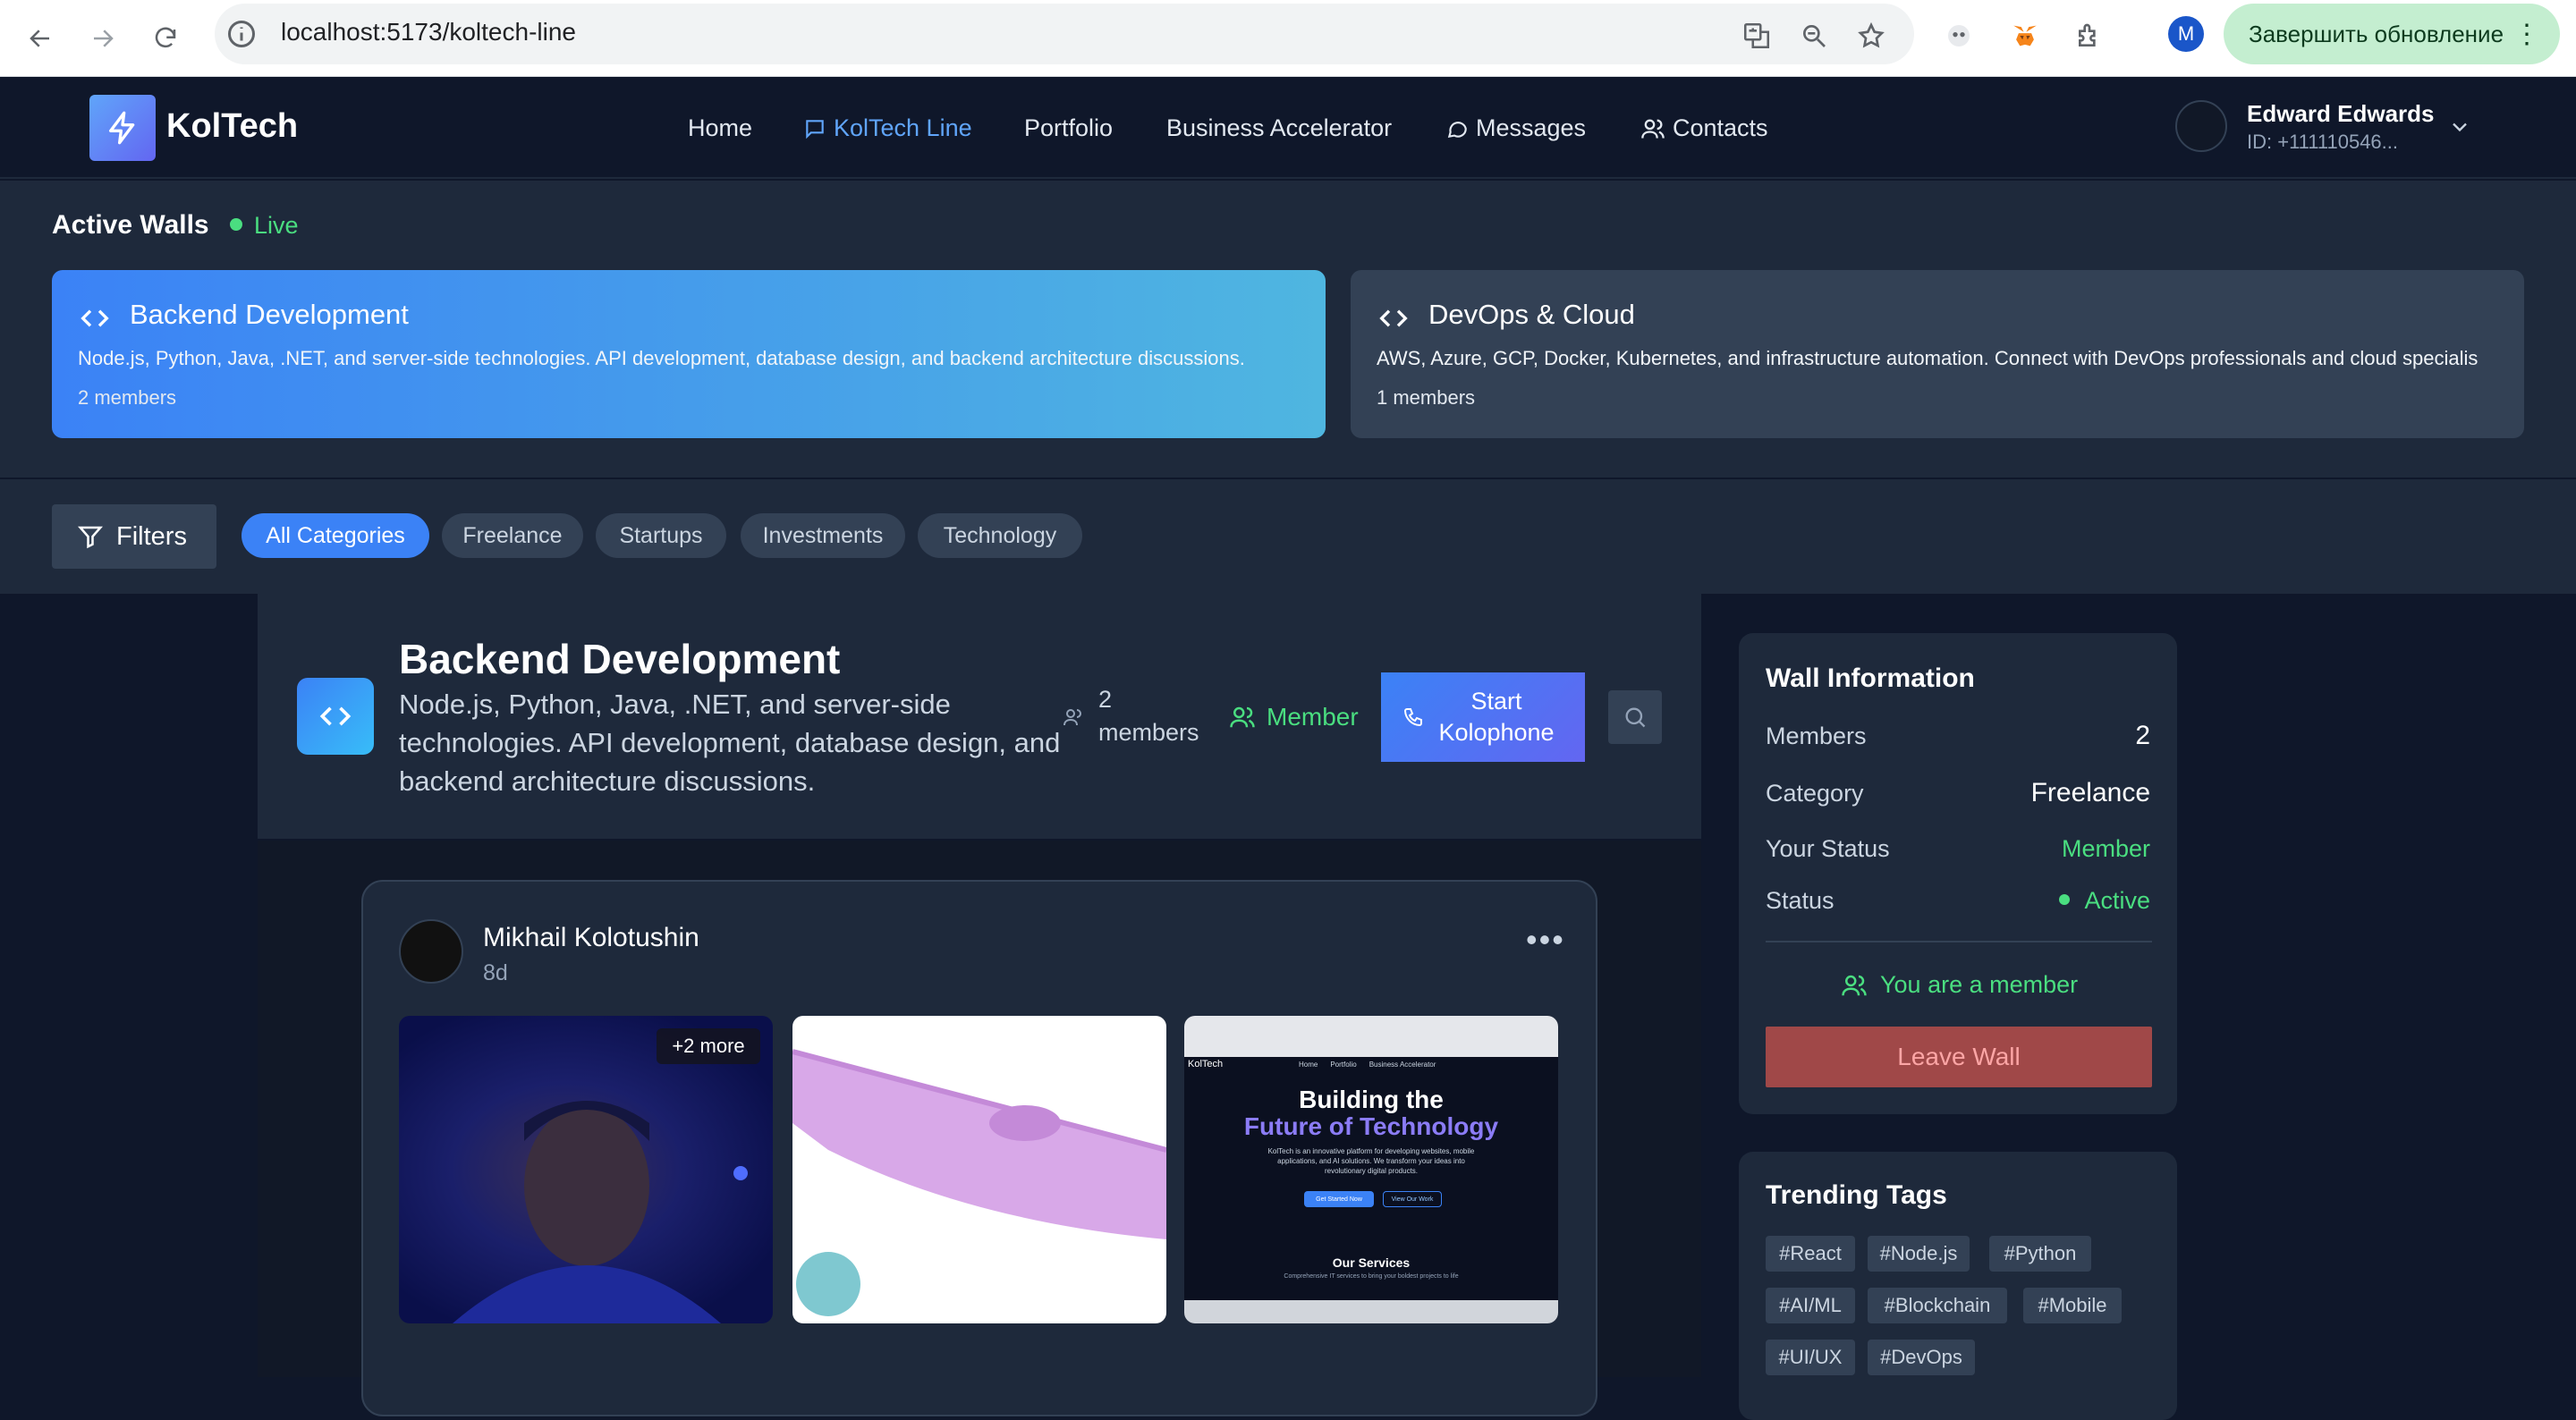 The width and height of the screenshot is (2576, 1420). I want to click on nav-koltech-line: KolTech Line, so click(887, 128).